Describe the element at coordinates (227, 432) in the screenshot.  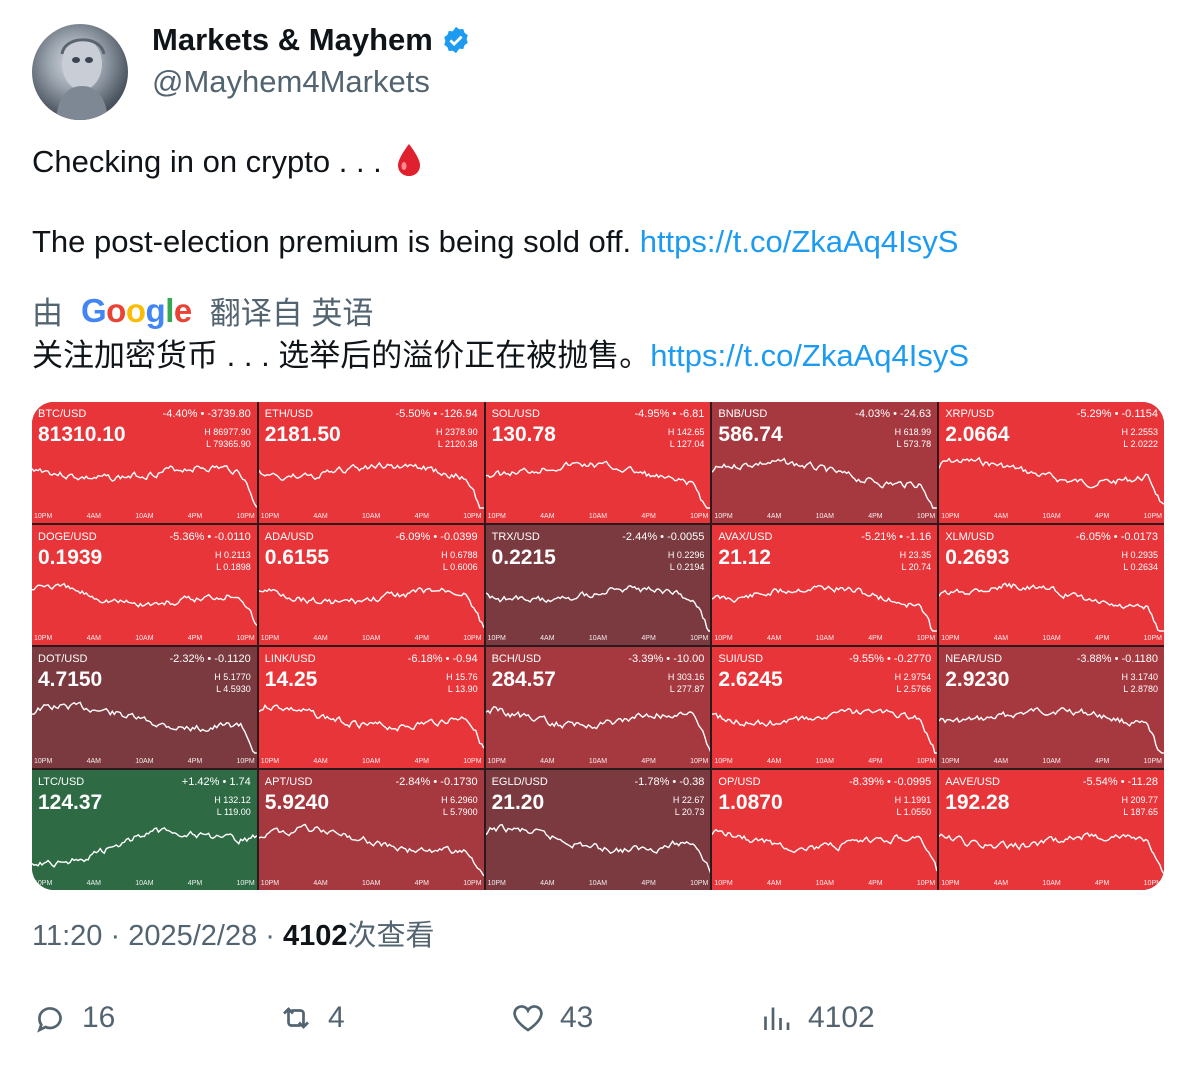
I see `ticker-high: H 86977.90` at that location.